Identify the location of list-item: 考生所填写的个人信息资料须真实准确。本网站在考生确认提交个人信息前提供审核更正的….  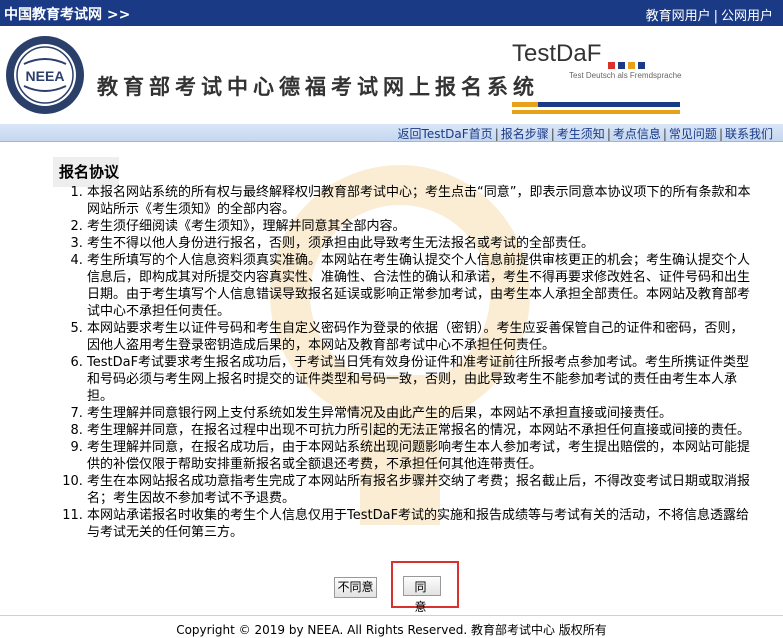
(421, 286).